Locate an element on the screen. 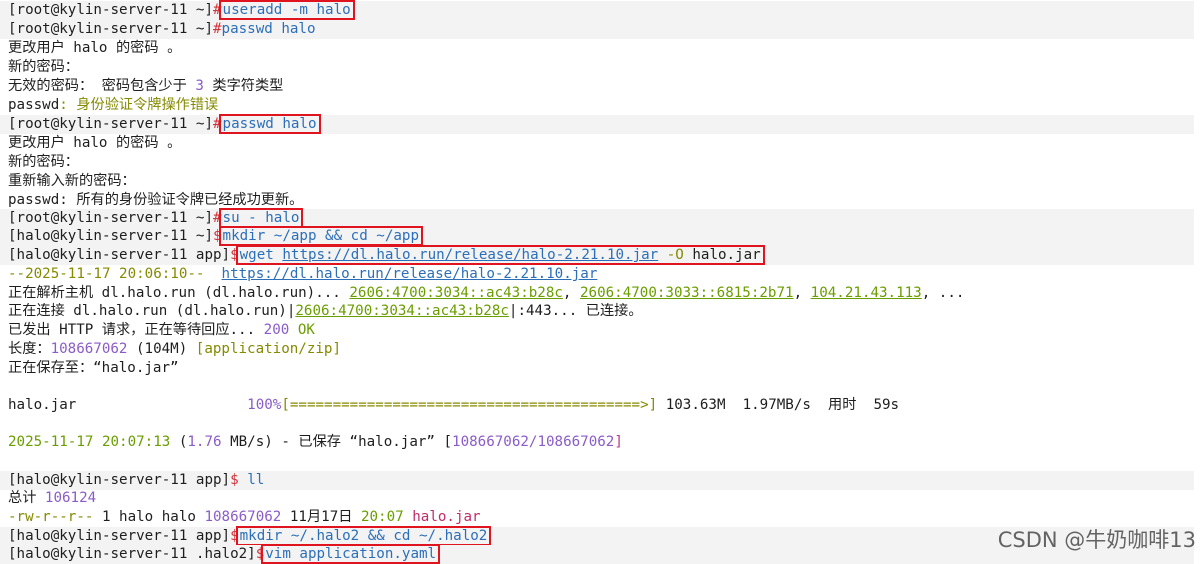 This screenshot has height=564, width=1202. output-text: 类字符类型 is located at coordinates (243, 86).